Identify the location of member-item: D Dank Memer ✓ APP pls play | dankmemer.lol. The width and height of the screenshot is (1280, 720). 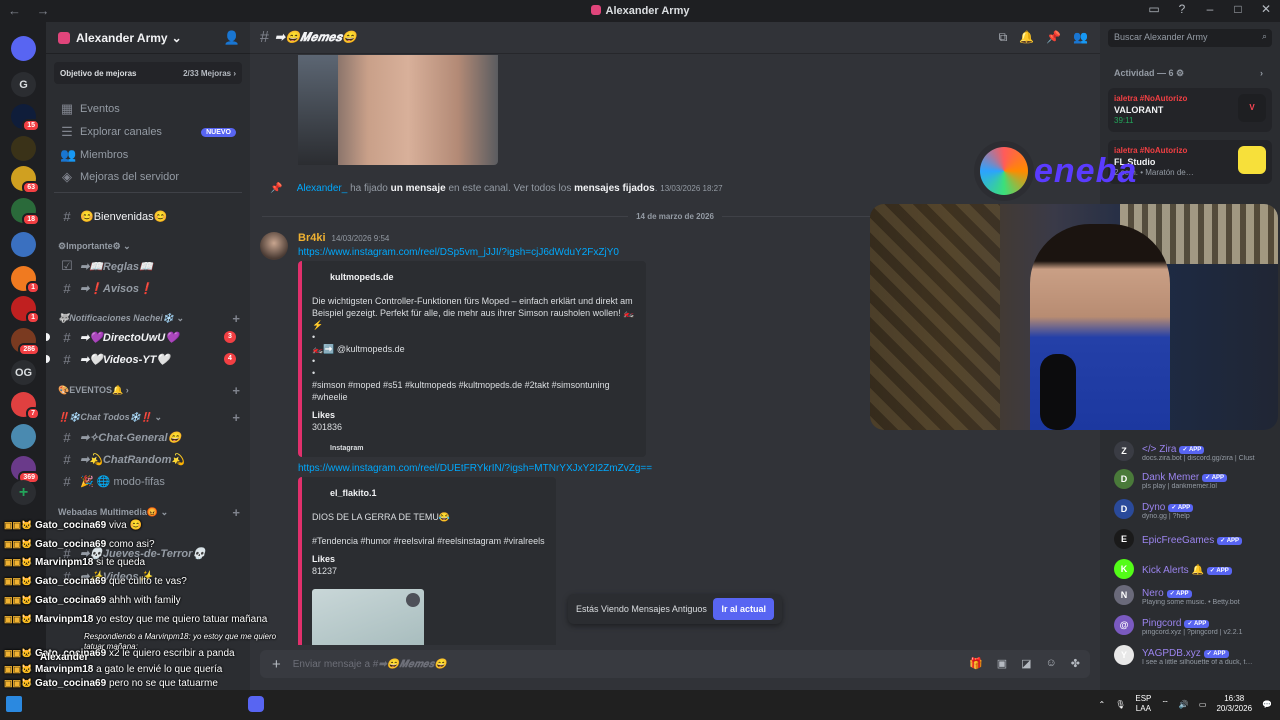
(1194, 479).